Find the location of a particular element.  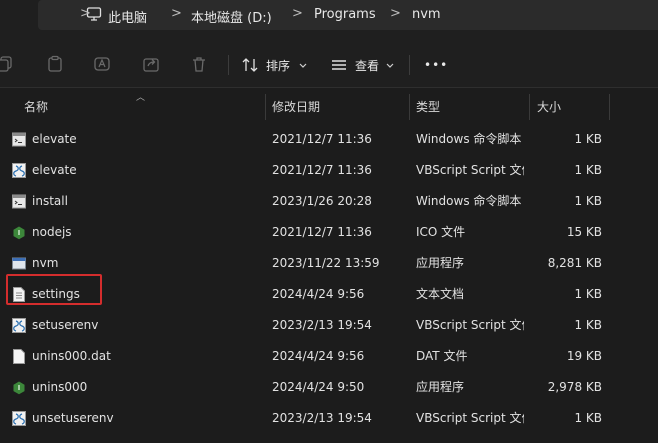

view-label: 查看 is located at coordinates (367, 65).